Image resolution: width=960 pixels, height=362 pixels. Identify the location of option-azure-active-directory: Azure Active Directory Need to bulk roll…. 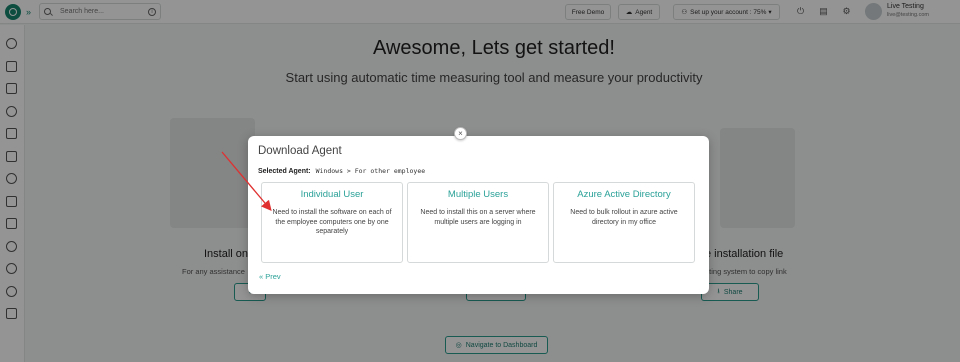
(624, 222).